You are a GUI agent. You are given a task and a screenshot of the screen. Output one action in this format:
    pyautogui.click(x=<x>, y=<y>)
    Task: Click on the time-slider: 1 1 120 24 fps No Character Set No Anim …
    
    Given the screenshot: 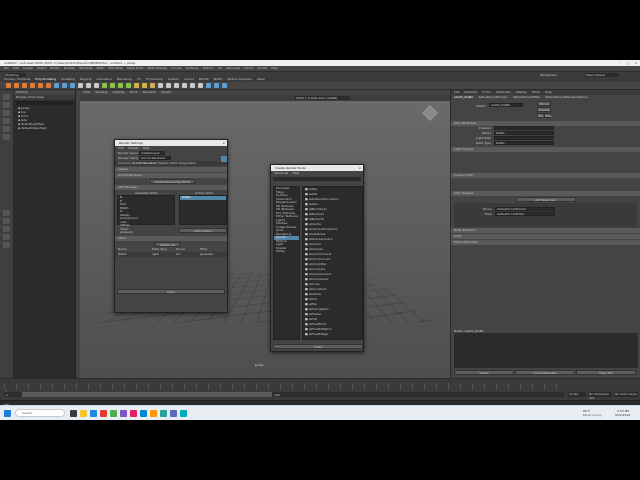 What is the action you would take?
    pyautogui.click(x=320, y=389)
    